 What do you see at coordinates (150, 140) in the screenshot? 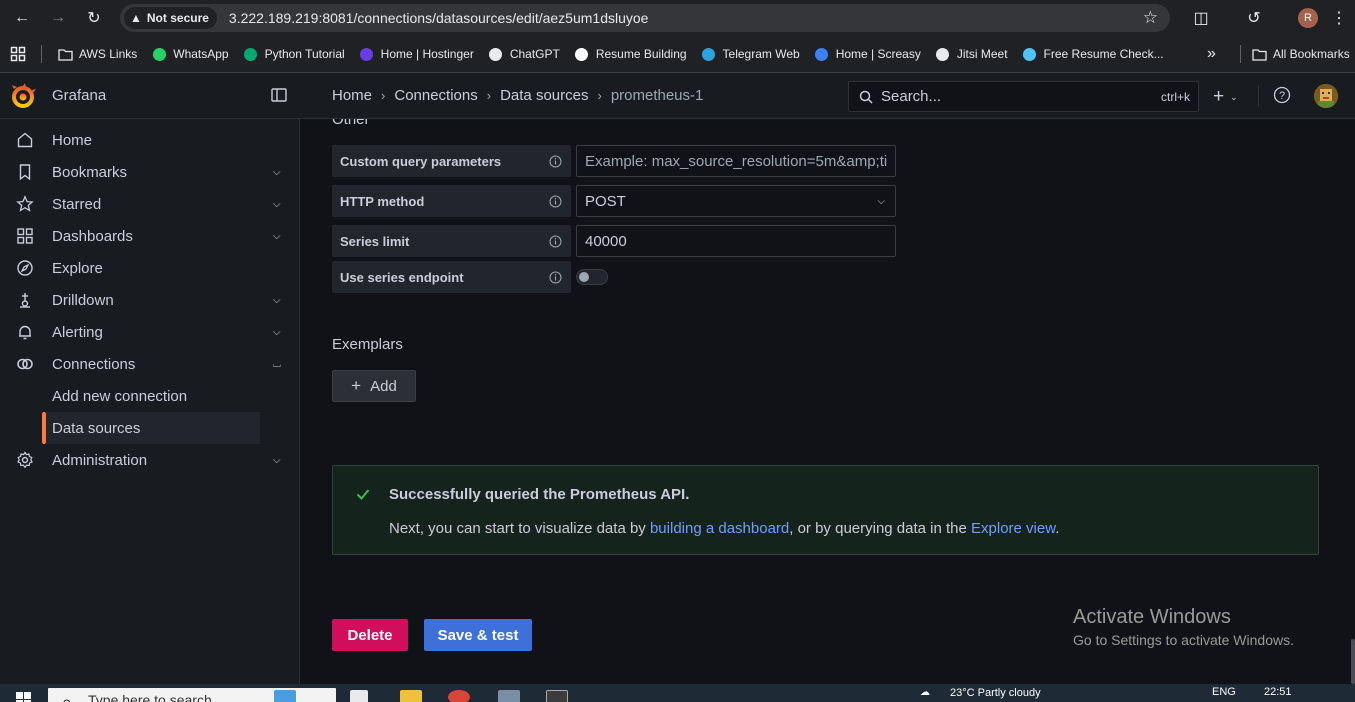
I see `sidebar-item-home: Home` at bounding box center [150, 140].